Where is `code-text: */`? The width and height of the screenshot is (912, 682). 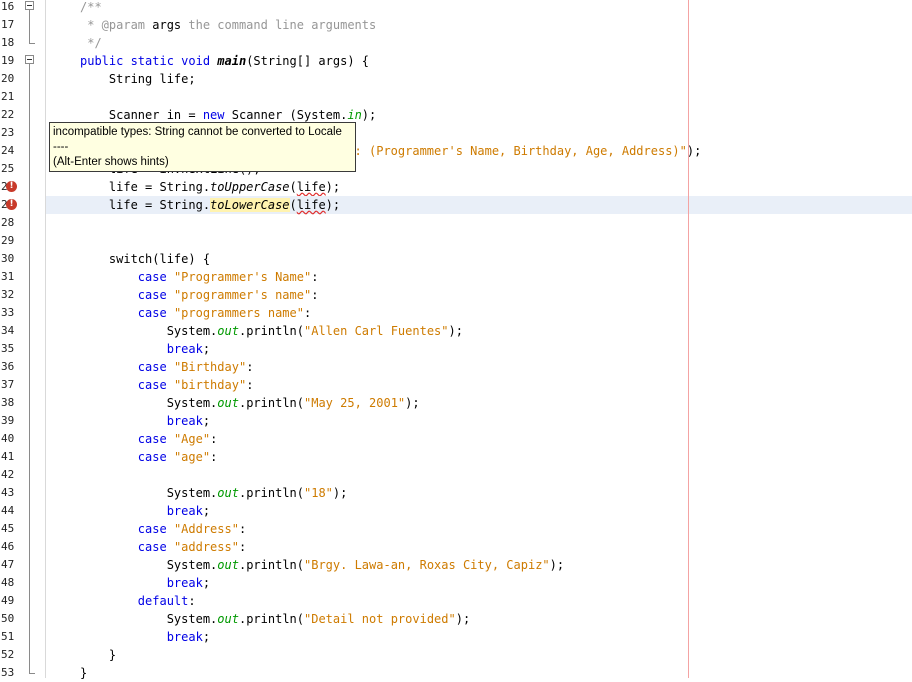
code-text: */ is located at coordinates (479, 43).